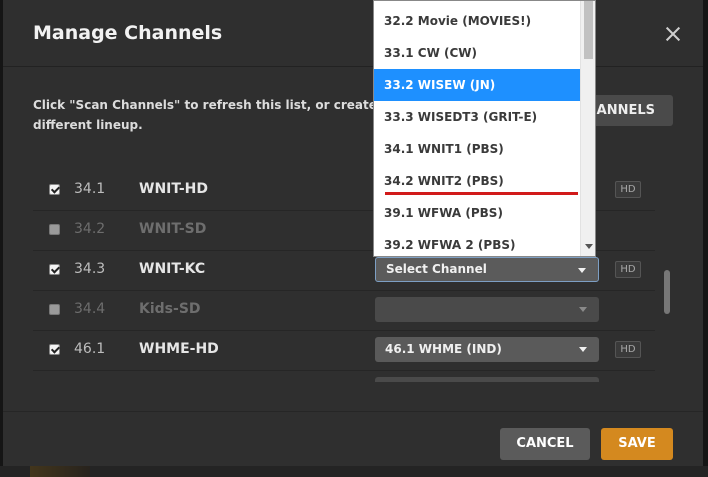 The image size is (708, 477). I want to click on channel-select-value: Select Channel, so click(436, 269).